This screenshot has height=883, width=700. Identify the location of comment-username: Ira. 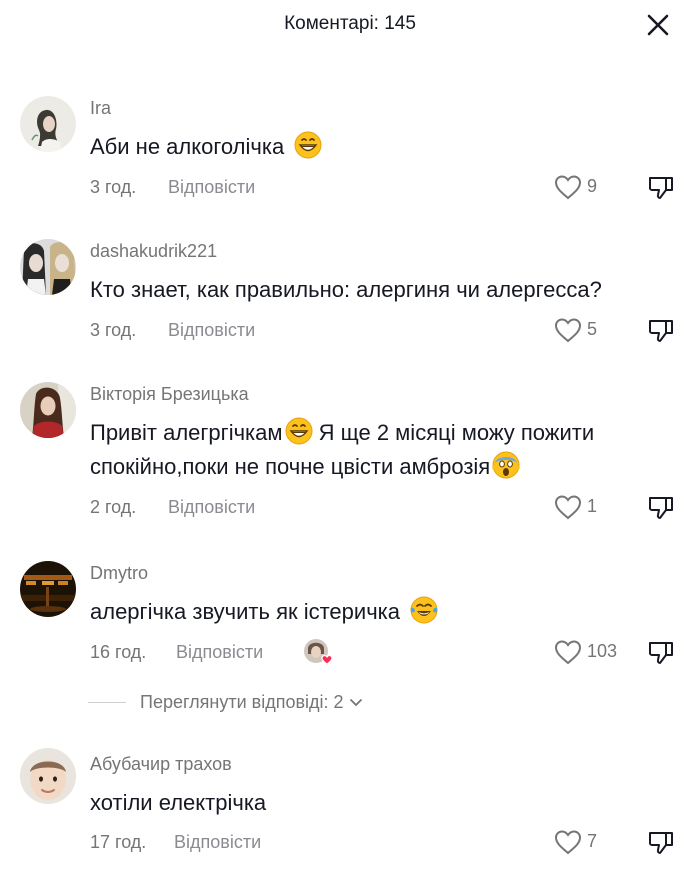
(100, 108).